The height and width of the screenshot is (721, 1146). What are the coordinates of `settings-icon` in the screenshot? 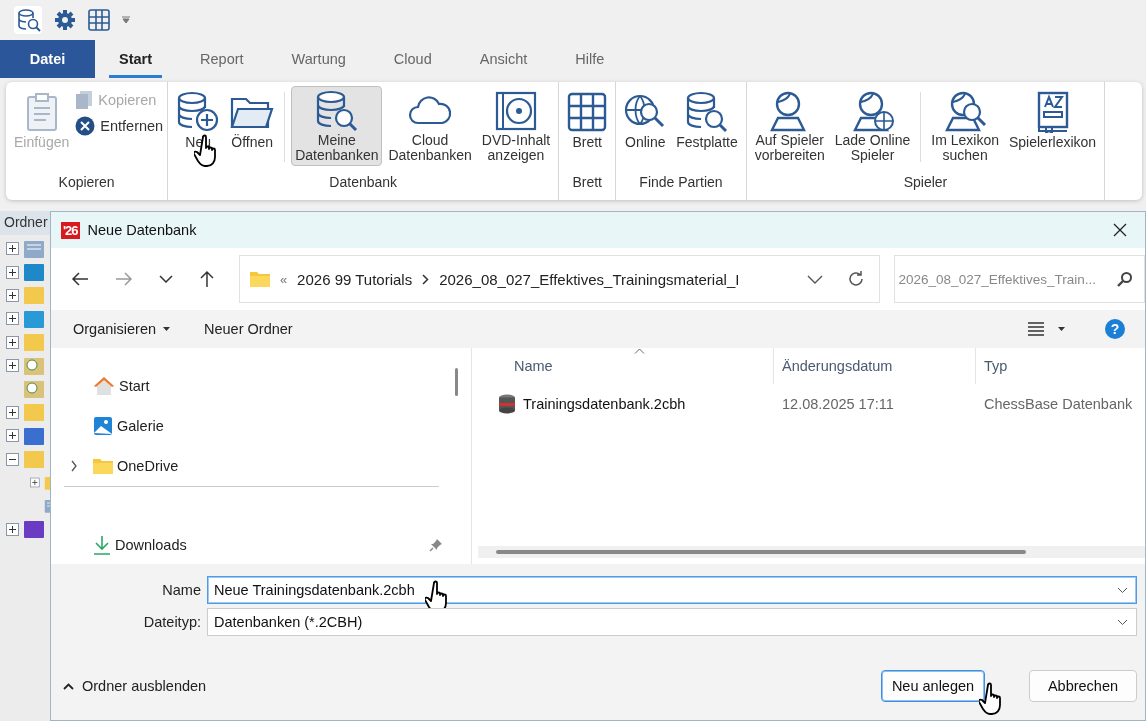 It's located at (65, 20).